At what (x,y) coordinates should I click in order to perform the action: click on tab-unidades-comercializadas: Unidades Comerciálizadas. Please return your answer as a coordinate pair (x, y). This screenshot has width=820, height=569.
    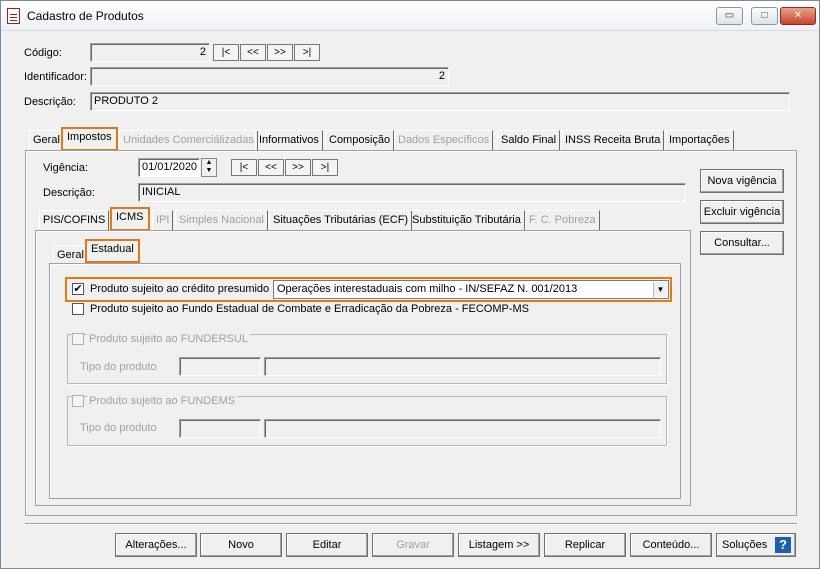
    Looking at the image, I should click on (188, 140).